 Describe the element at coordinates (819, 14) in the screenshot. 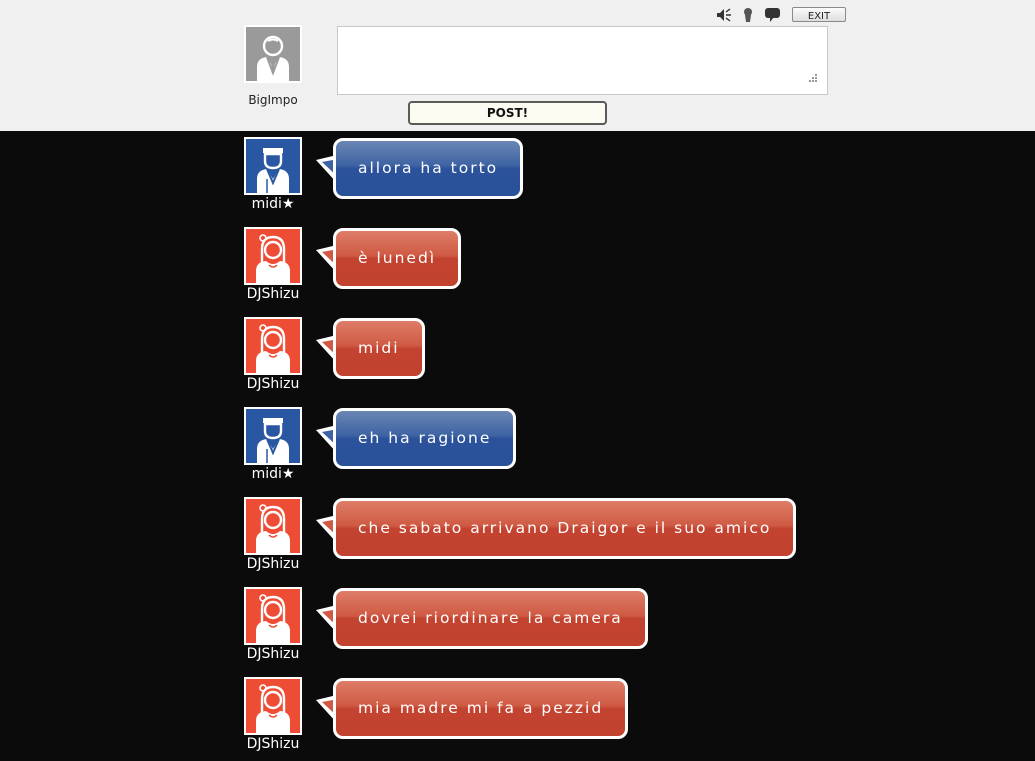

I see `exit-button: EXIT` at that location.